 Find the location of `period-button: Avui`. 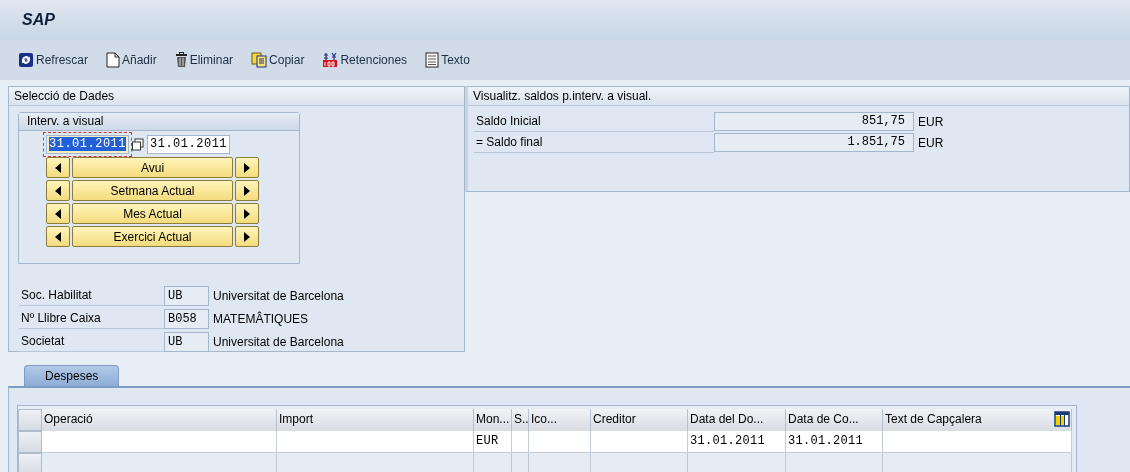

period-button: Avui is located at coordinates (152, 167).